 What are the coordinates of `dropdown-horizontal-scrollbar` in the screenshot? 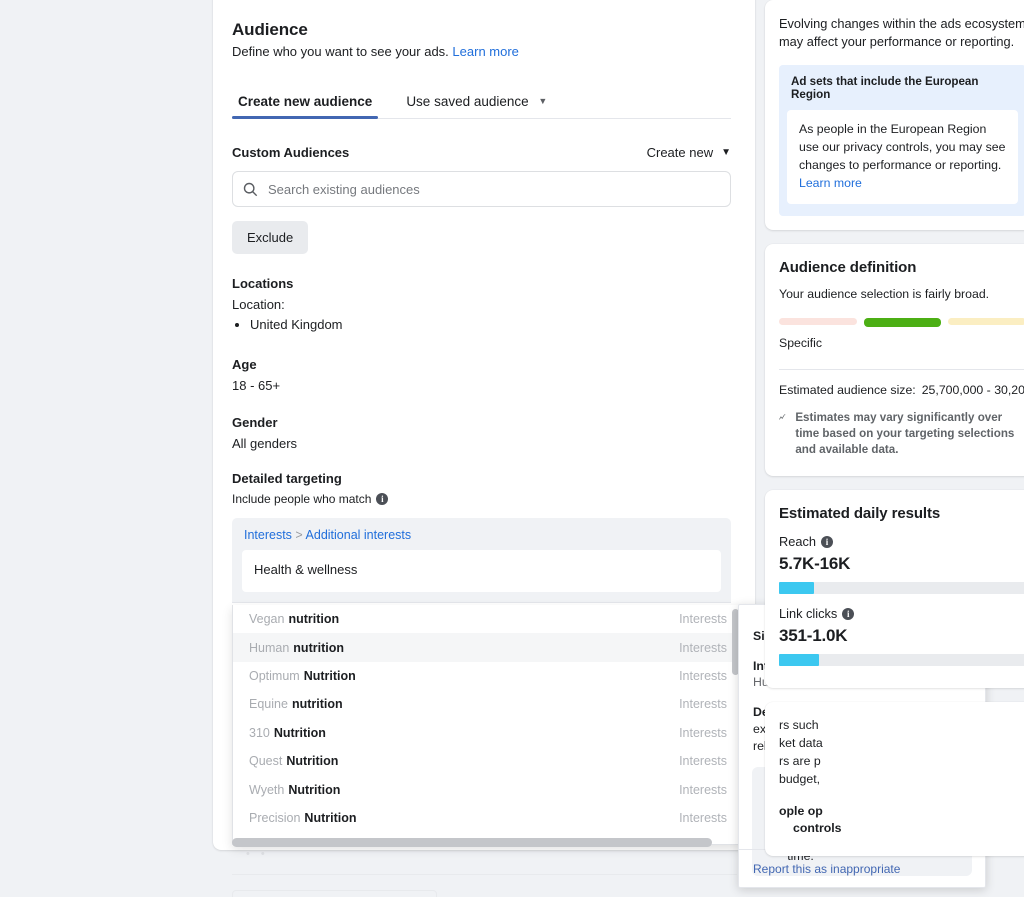 It's located at (472, 843).